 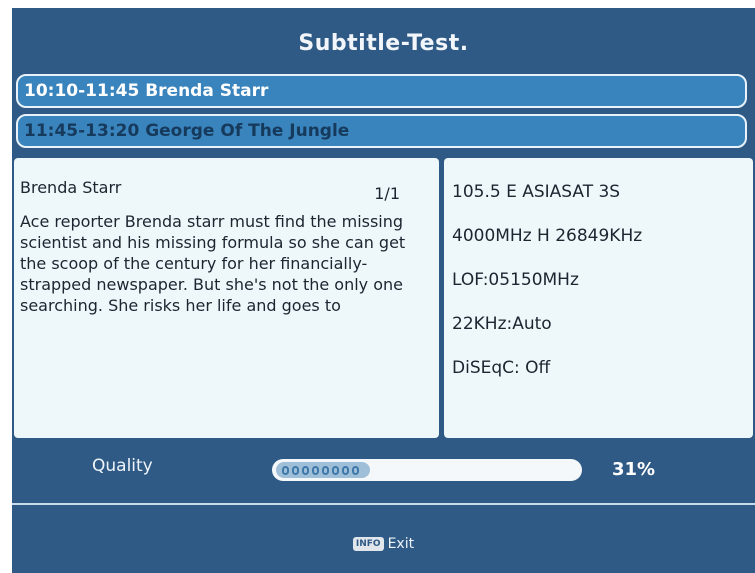 What do you see at coordinates (122, 466) in the screenshot?
I see `quality-label: Quality` at bounding box center [122, 466].